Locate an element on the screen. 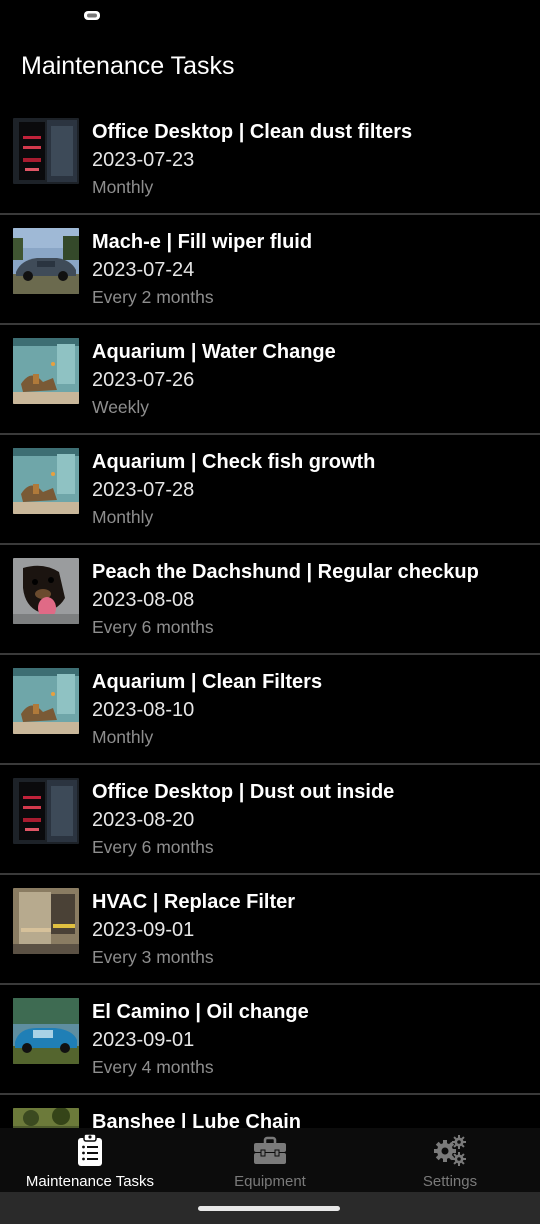 The width and height of the screenshot is (540, 1224). home-handle is located at coordinates (269, 1208).